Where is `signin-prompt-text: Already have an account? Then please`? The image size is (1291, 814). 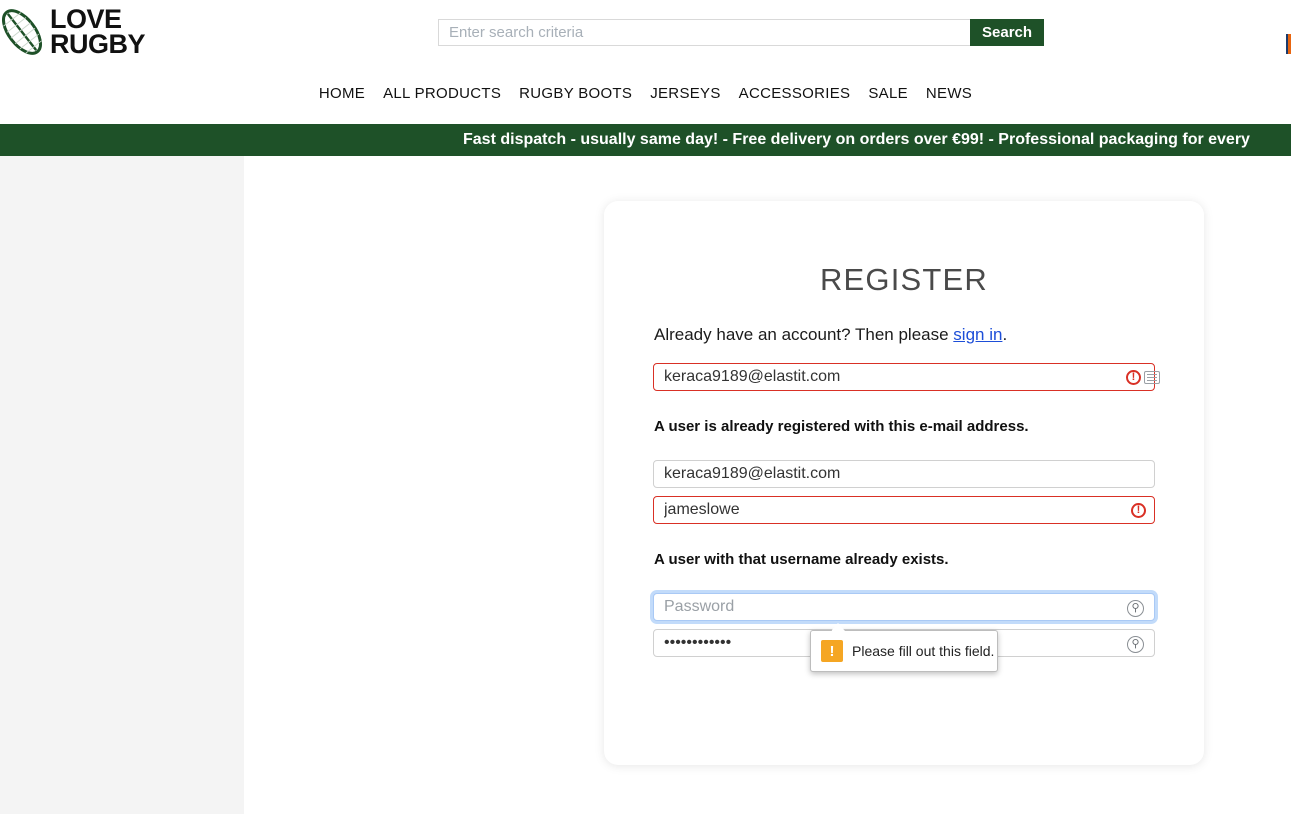 signin-prompt-text: Already have an account? Then please is located at coordinates (804, 334).